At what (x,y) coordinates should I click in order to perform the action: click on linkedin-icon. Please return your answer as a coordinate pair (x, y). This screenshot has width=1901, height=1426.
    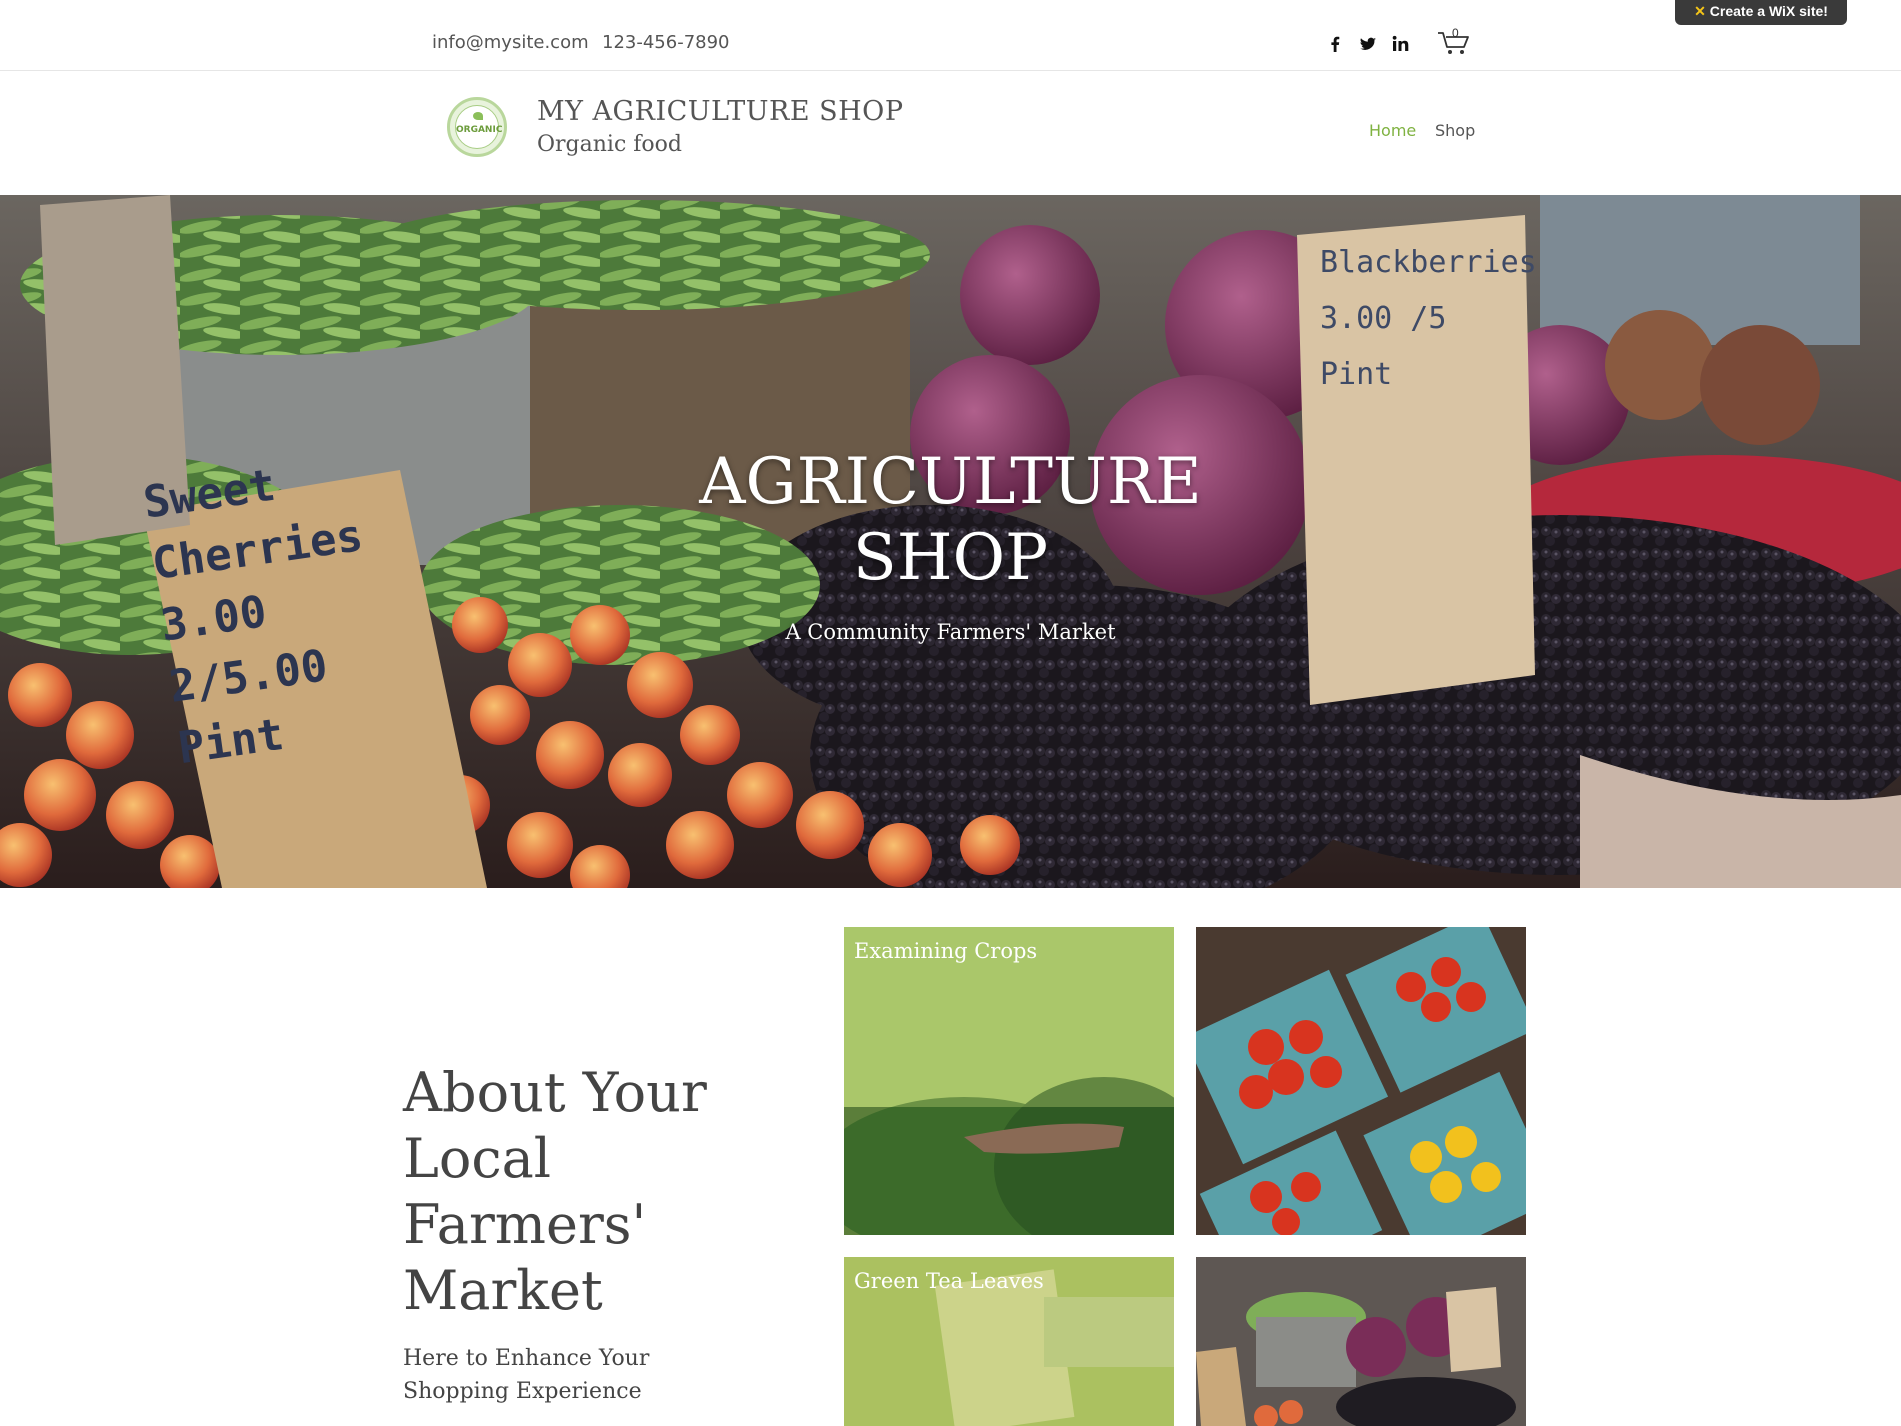
    Looking at the image, I should click on (1401, 44).